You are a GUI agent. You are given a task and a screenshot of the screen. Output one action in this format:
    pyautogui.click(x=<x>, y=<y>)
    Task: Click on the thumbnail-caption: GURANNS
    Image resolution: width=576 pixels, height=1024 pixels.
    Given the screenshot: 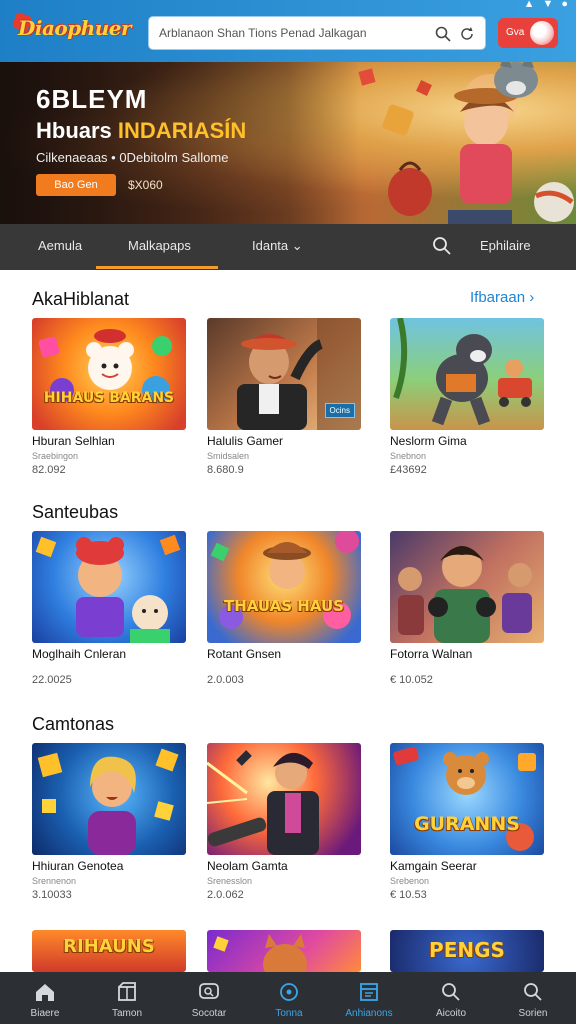 What is the action you would take?
    pyautogui.click(x=467, y=824)
    